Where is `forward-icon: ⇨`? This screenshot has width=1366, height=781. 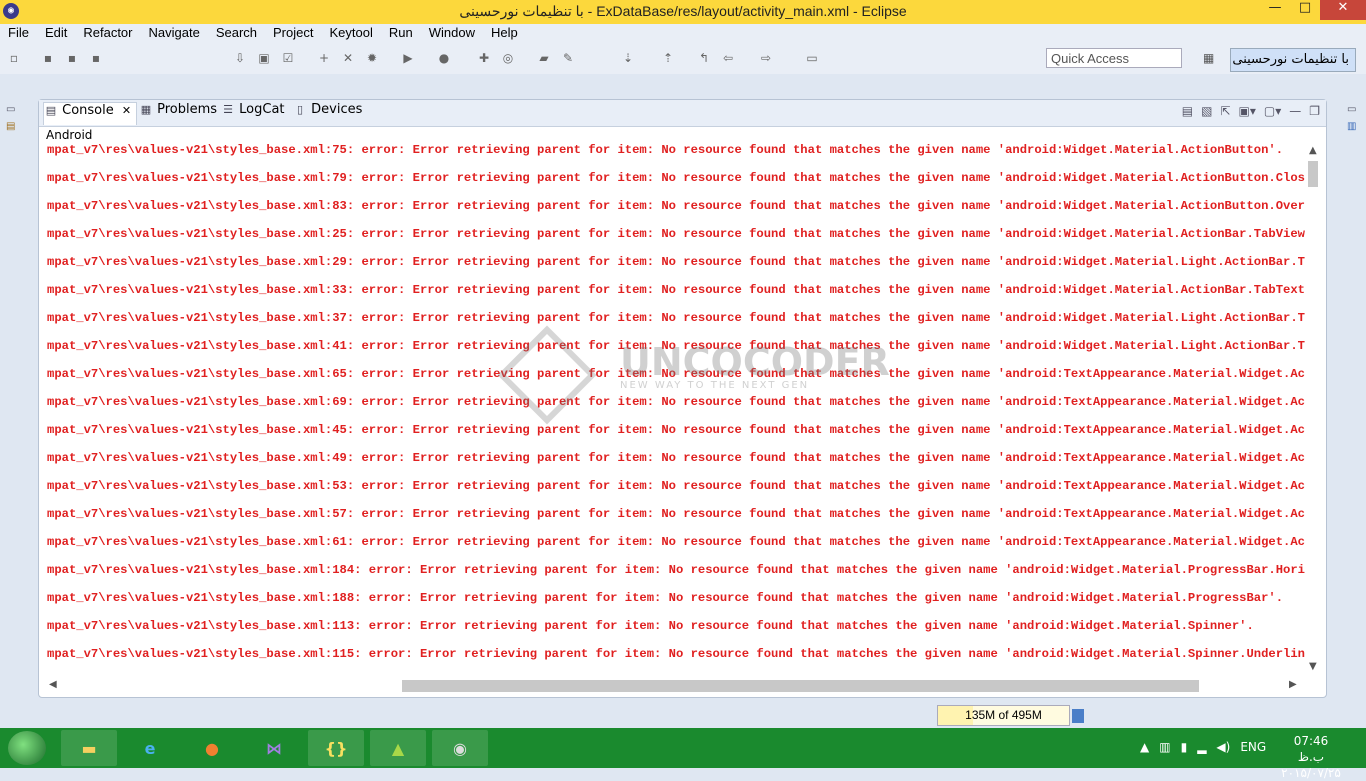 forward-icon: ⇨ is located at coordinates (766, 58).